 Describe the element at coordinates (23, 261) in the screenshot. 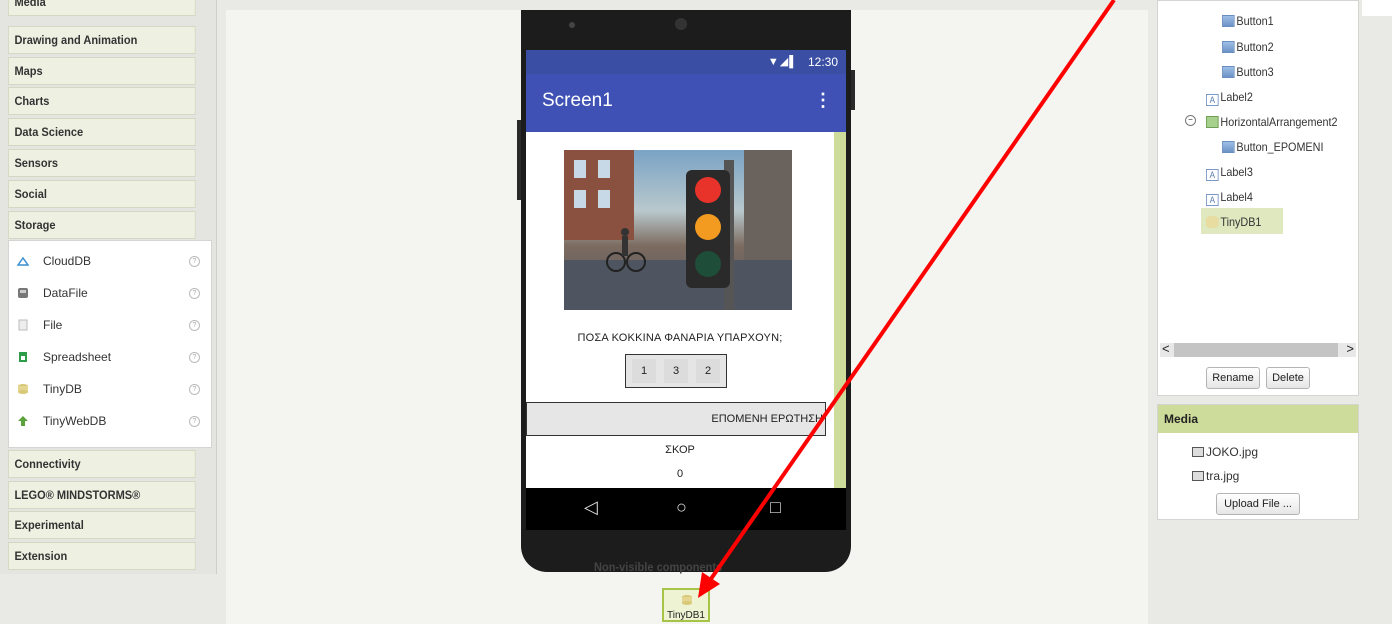

I see `cloud-icon` at that location.